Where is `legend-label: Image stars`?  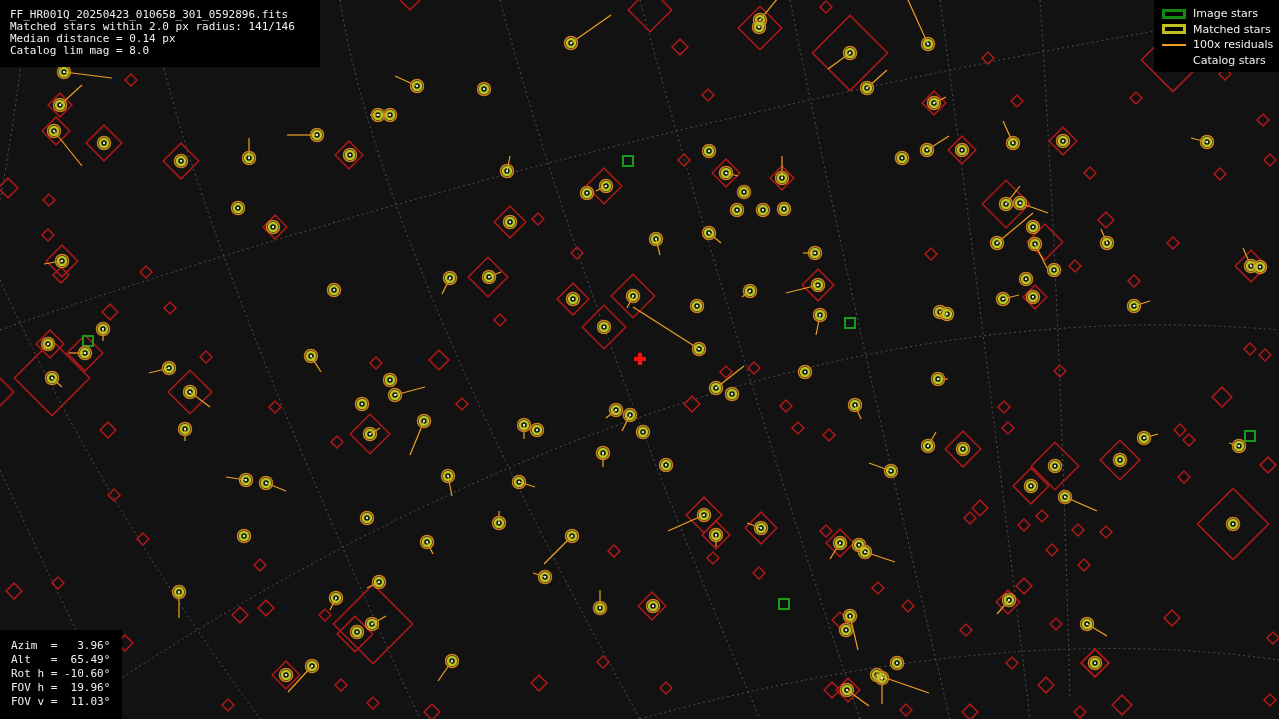
legend-label: Image stars is located at coordinates (1225, 14).